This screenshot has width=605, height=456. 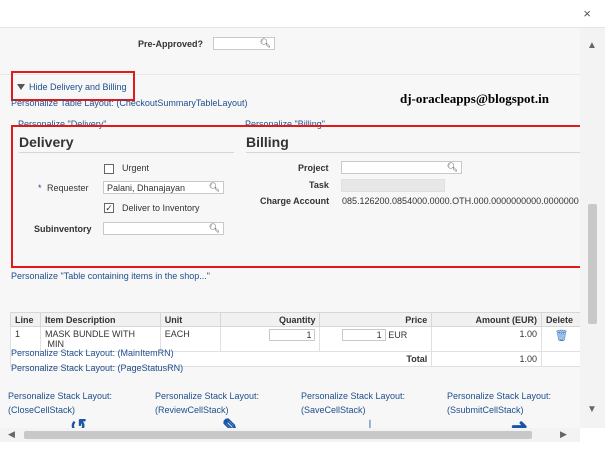 What do you see at coordinates (292, 335) in the screenshot?
I see `quantity-input: 1` at bounding box center [292, 335].